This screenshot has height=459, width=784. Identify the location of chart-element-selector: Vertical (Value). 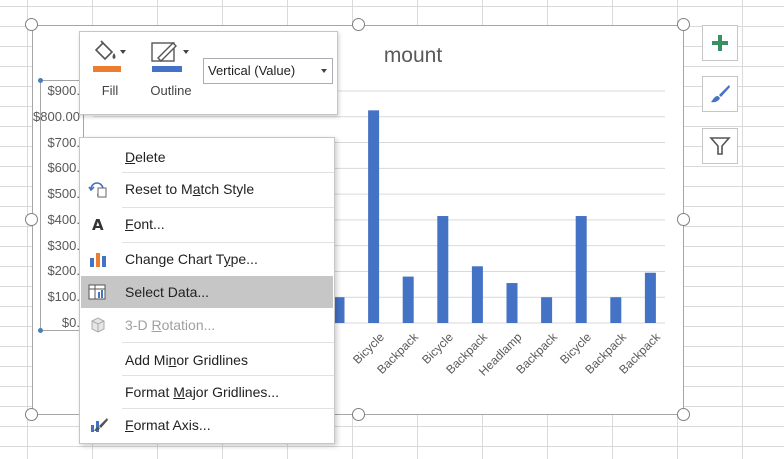
(268, 71).